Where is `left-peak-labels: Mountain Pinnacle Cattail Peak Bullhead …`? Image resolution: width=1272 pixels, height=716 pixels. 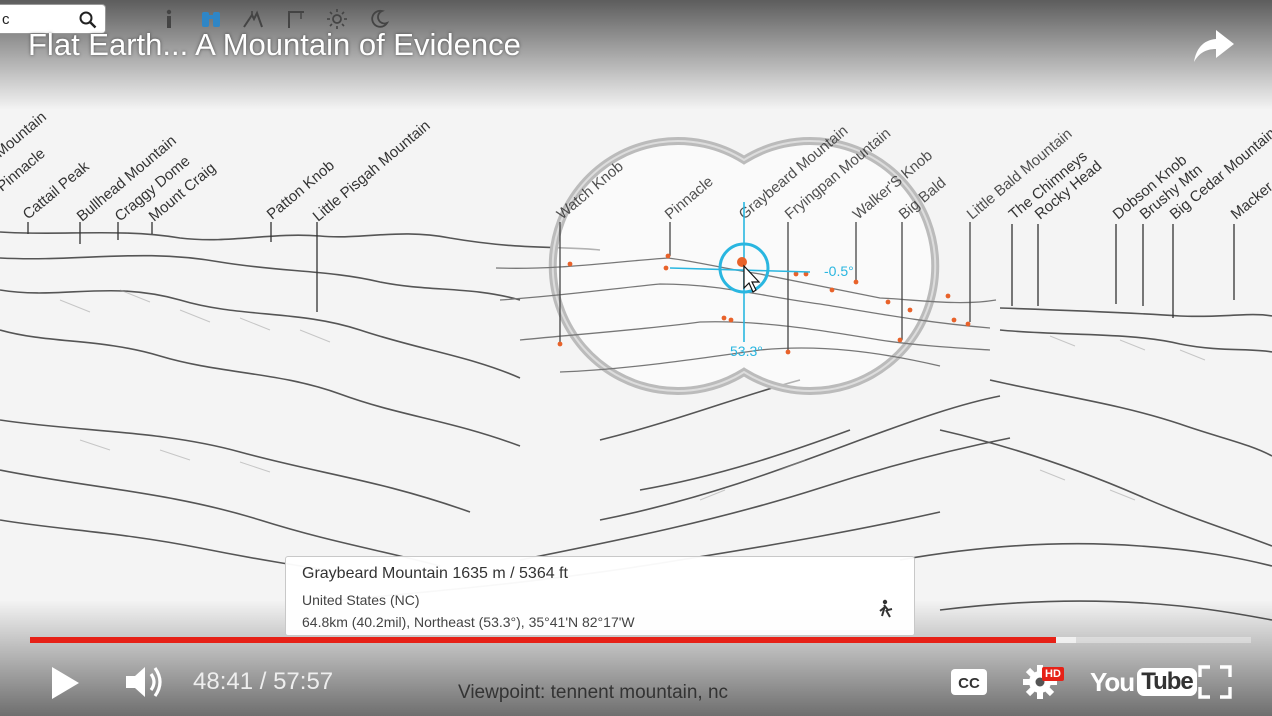 left-peak-labels: Mountain Pinnacle Cattail Peak Bullhead … is located at coordinates (217, 210).